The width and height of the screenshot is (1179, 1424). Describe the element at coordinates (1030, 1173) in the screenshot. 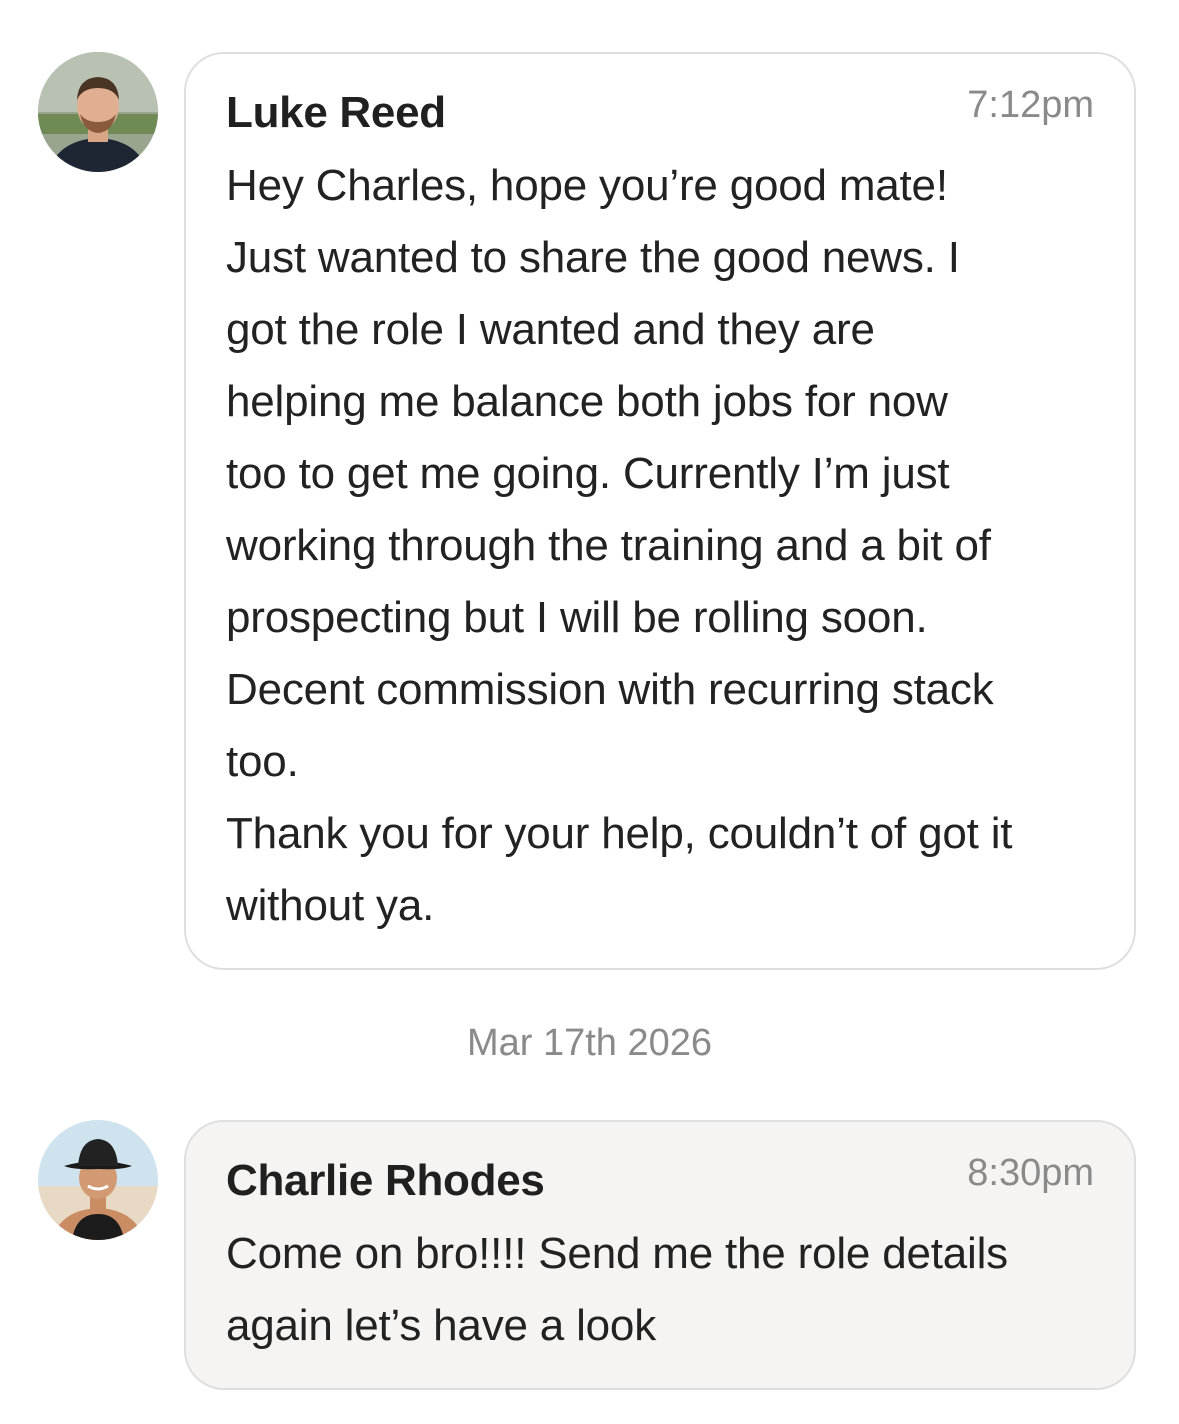

I see `message-timestamp: 8:30pm` at that location.